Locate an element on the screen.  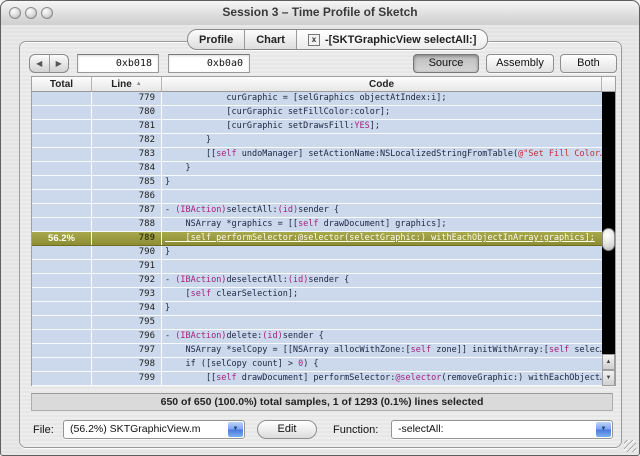
tab-chart: Chart is located at coordinates (271, 39).